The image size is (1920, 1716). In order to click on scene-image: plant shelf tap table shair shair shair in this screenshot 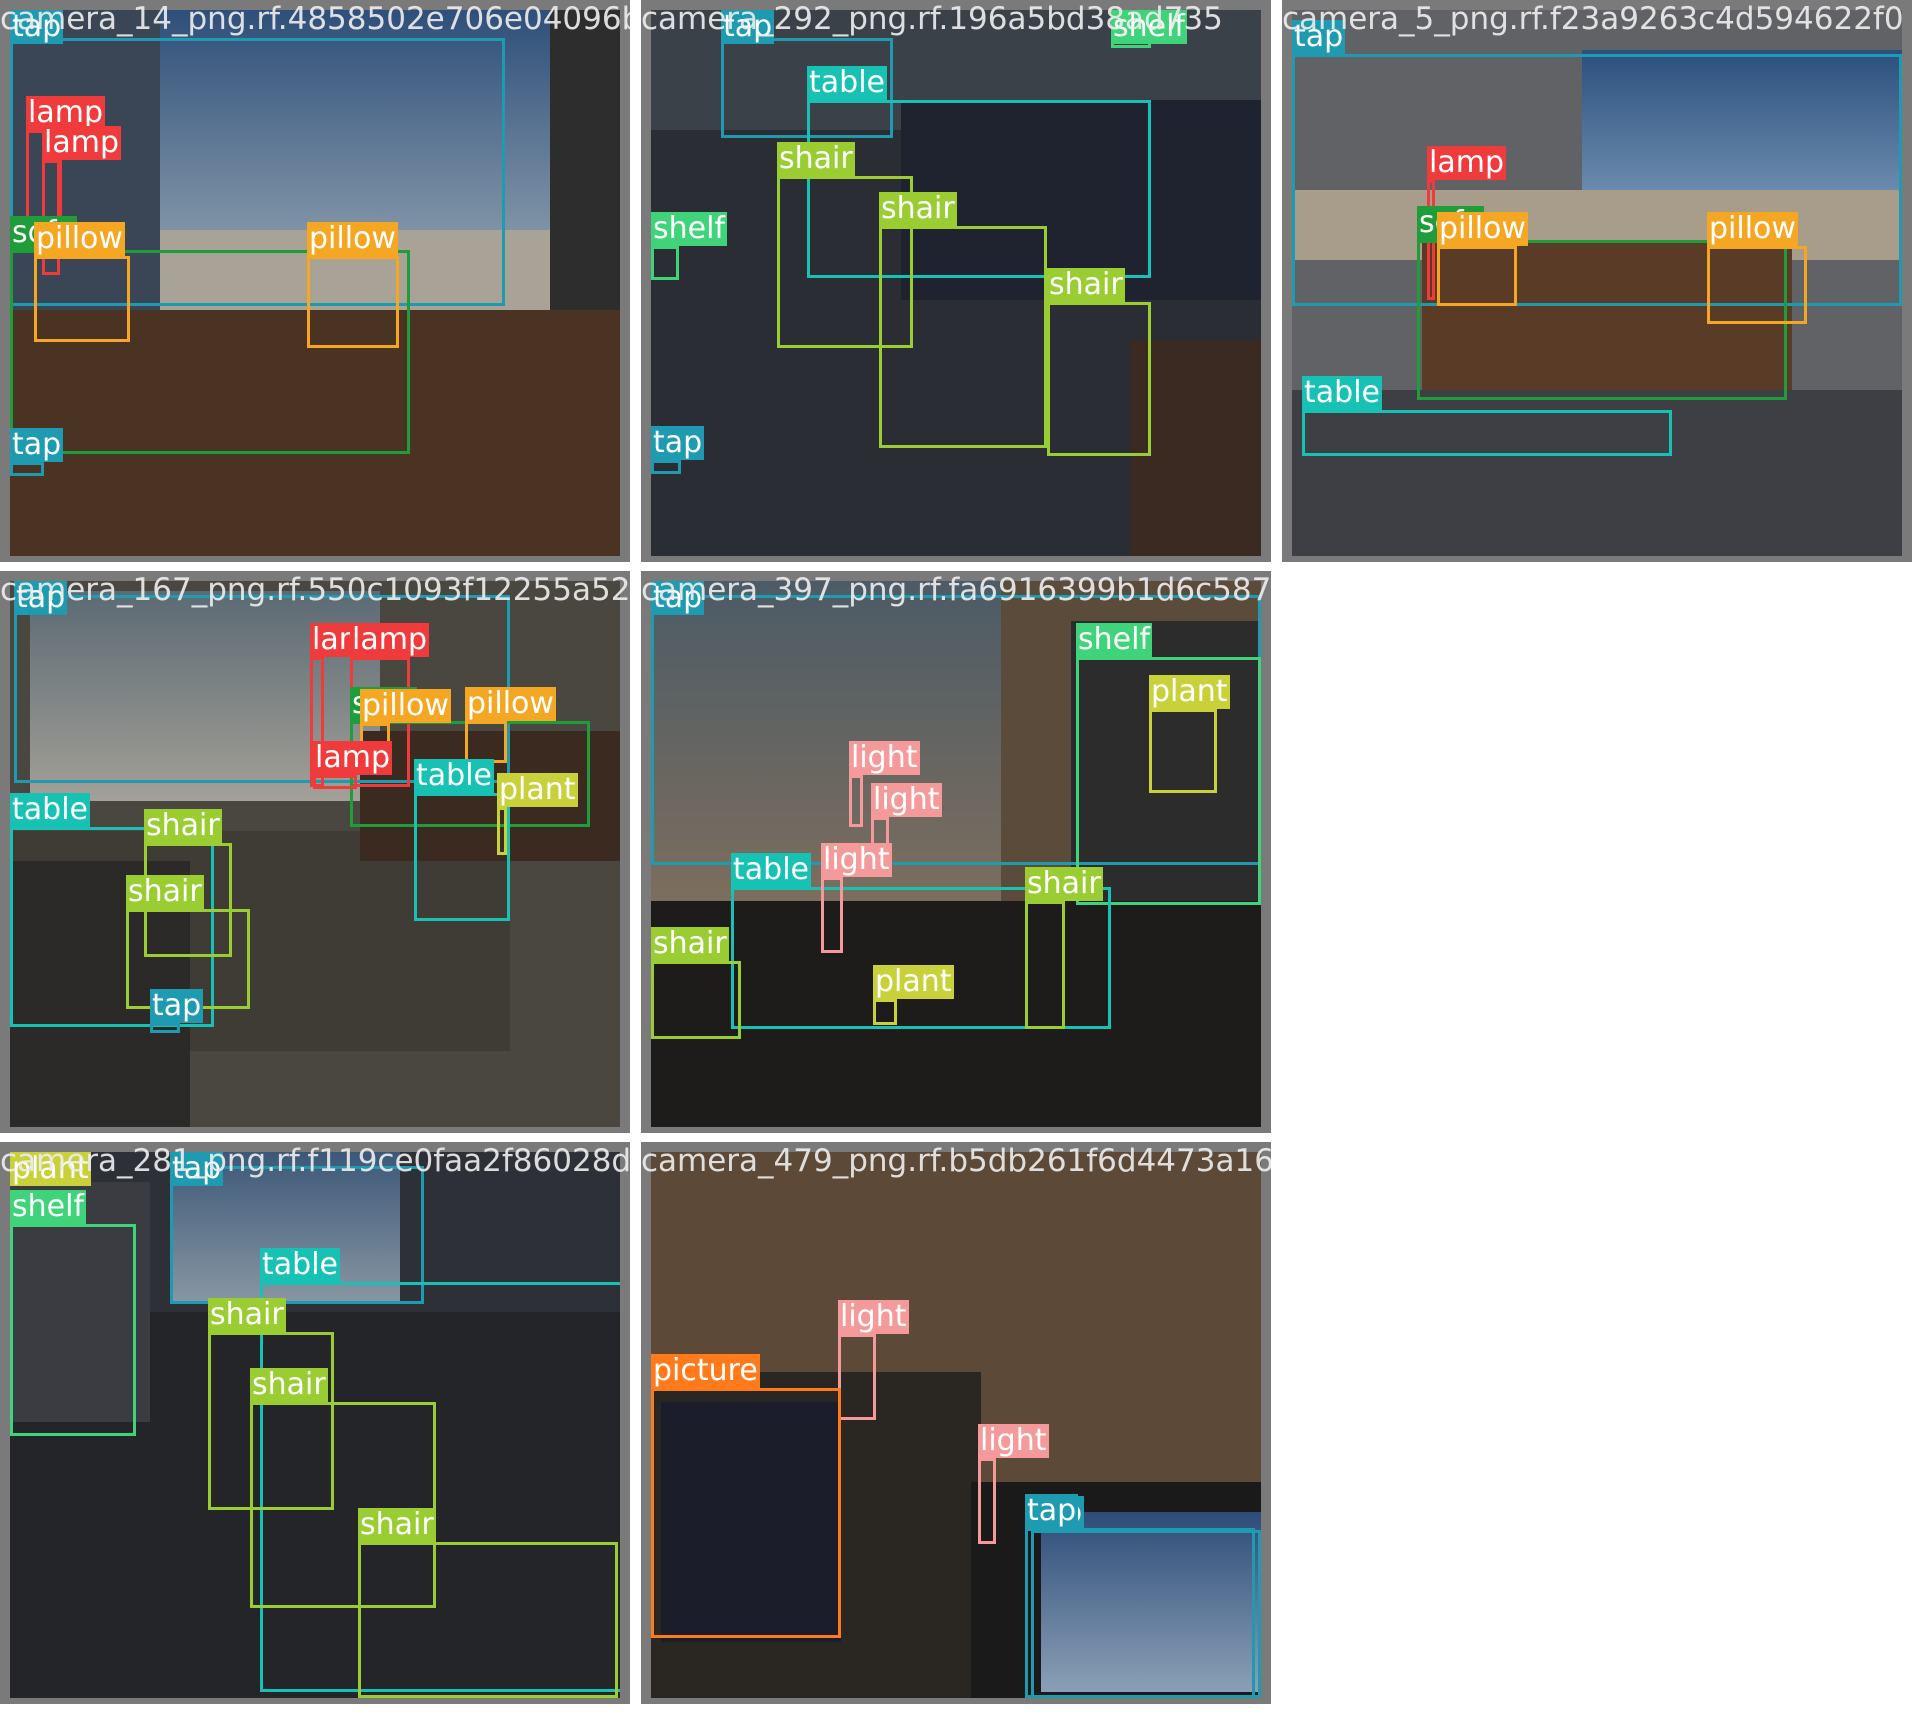, I will do `click(315, 1425)`.